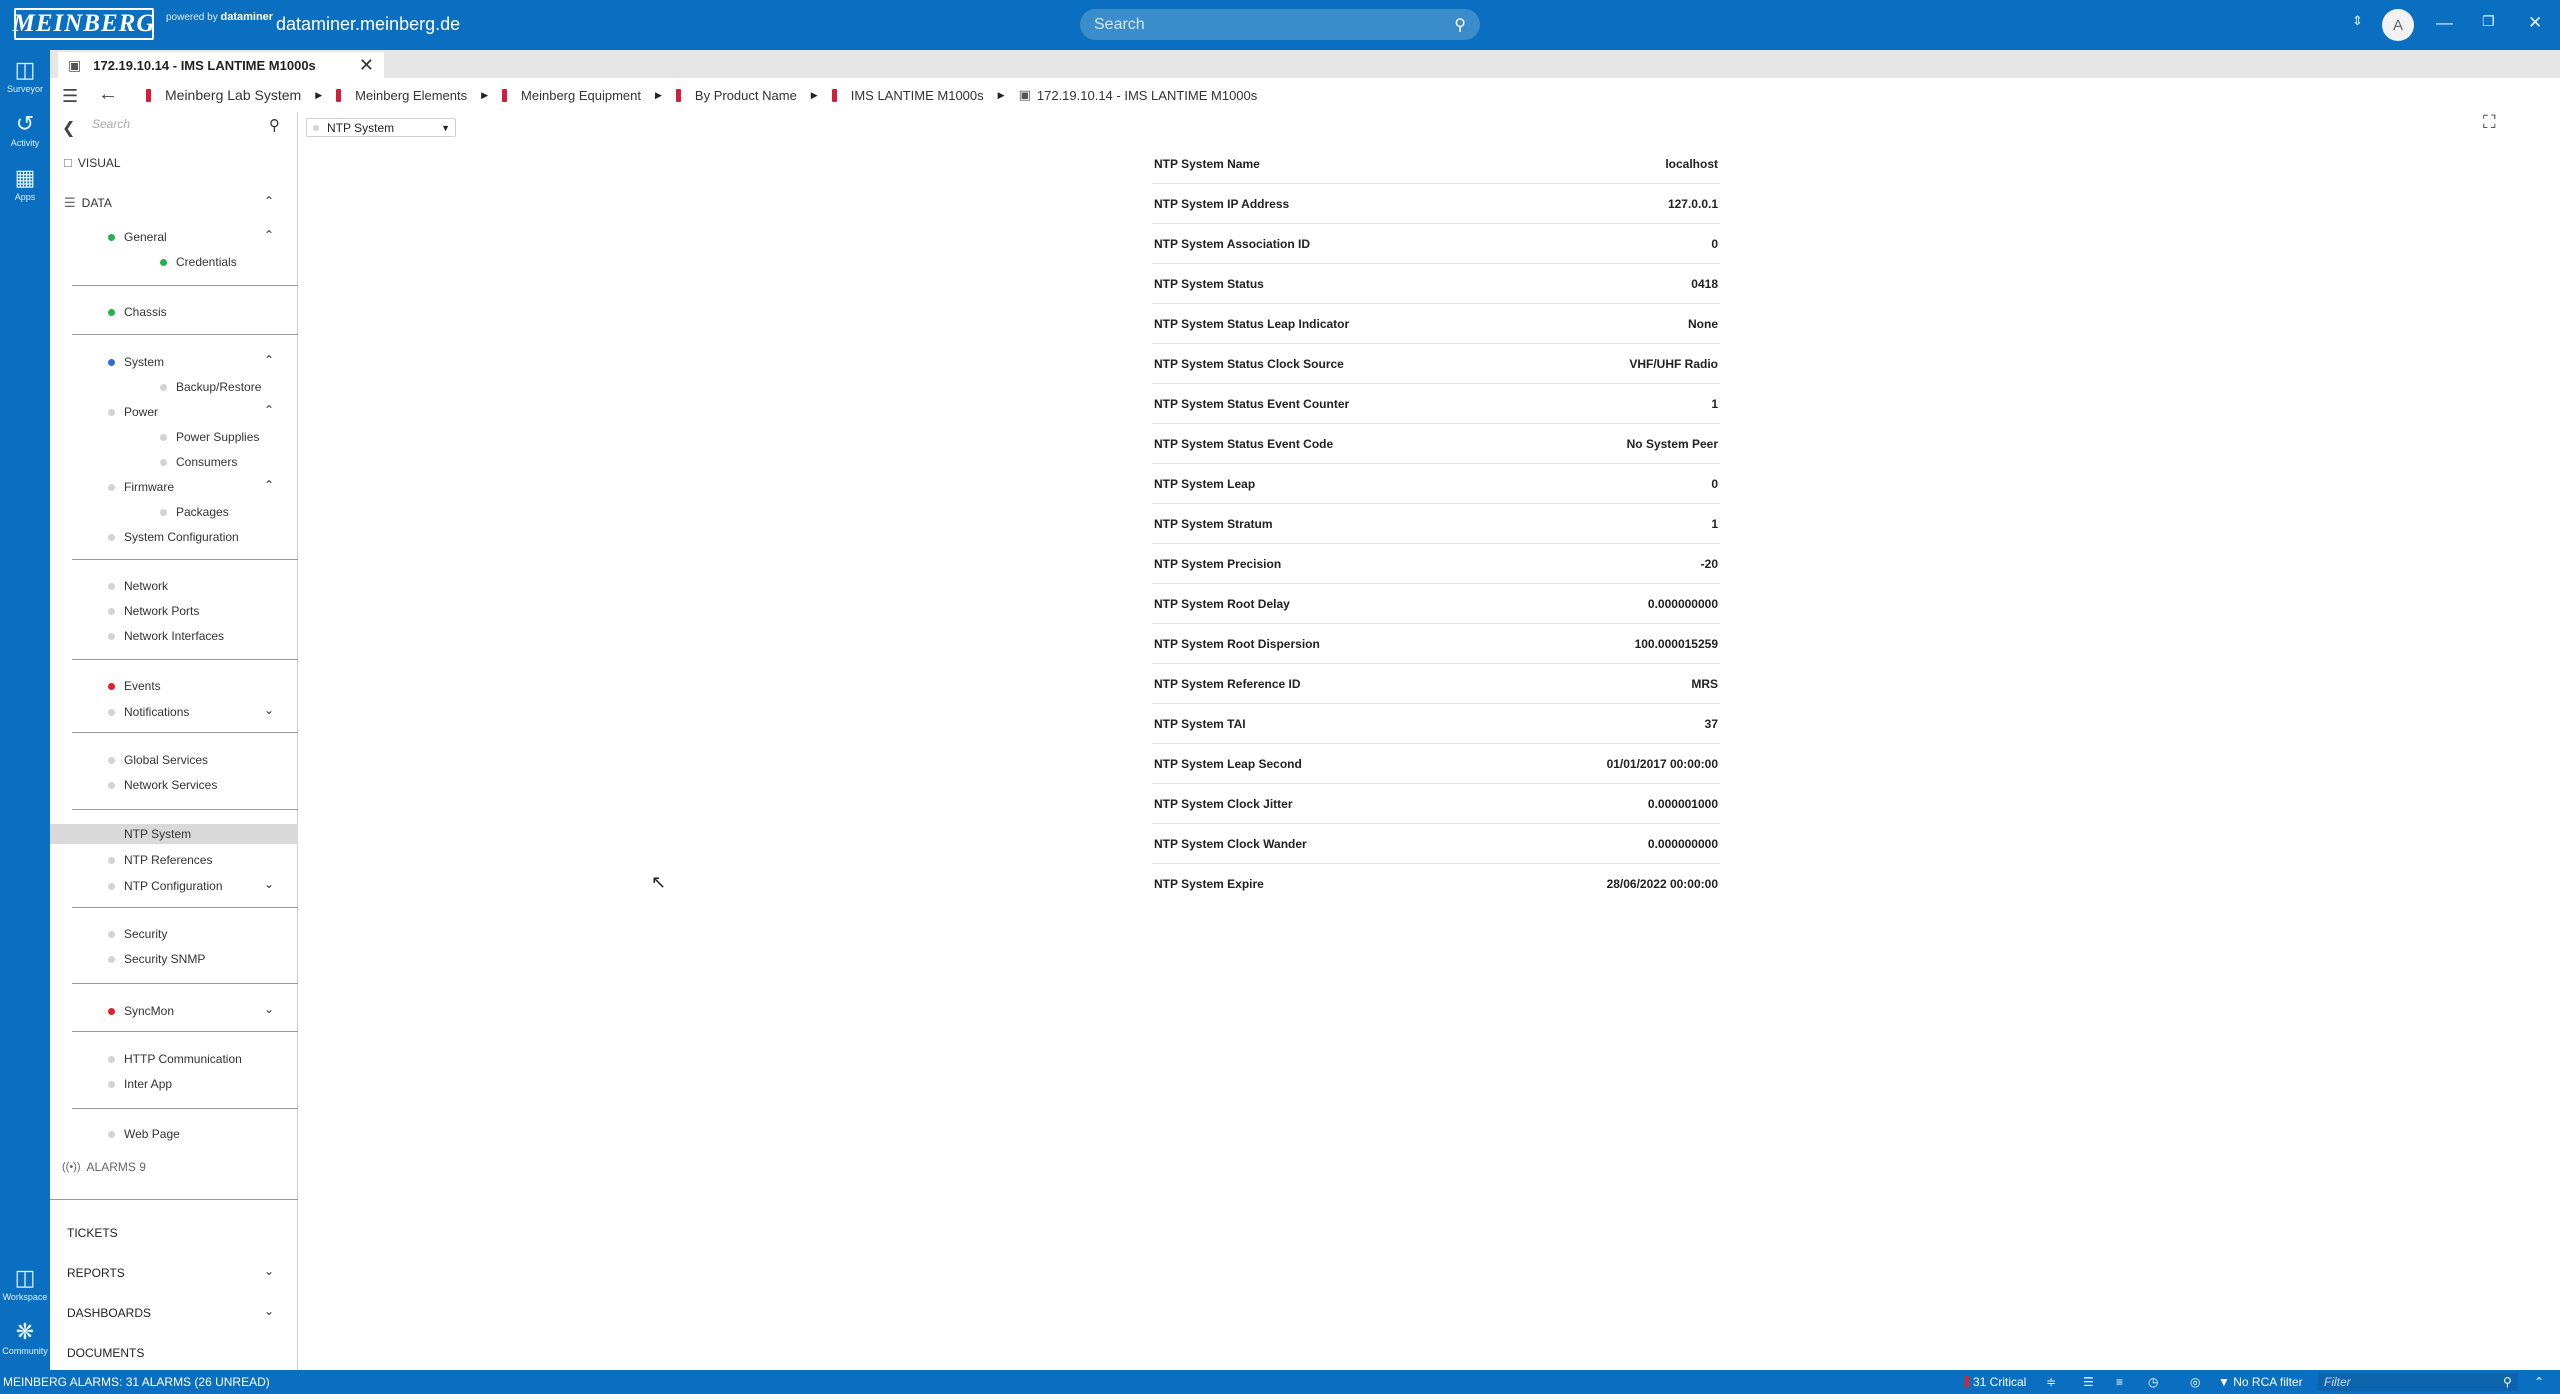  What do you see at coordinates (109, 1313) in the screenshot?
I see `nav-dashboards: DASHBOARDS` at bounding box center [109, 1313].